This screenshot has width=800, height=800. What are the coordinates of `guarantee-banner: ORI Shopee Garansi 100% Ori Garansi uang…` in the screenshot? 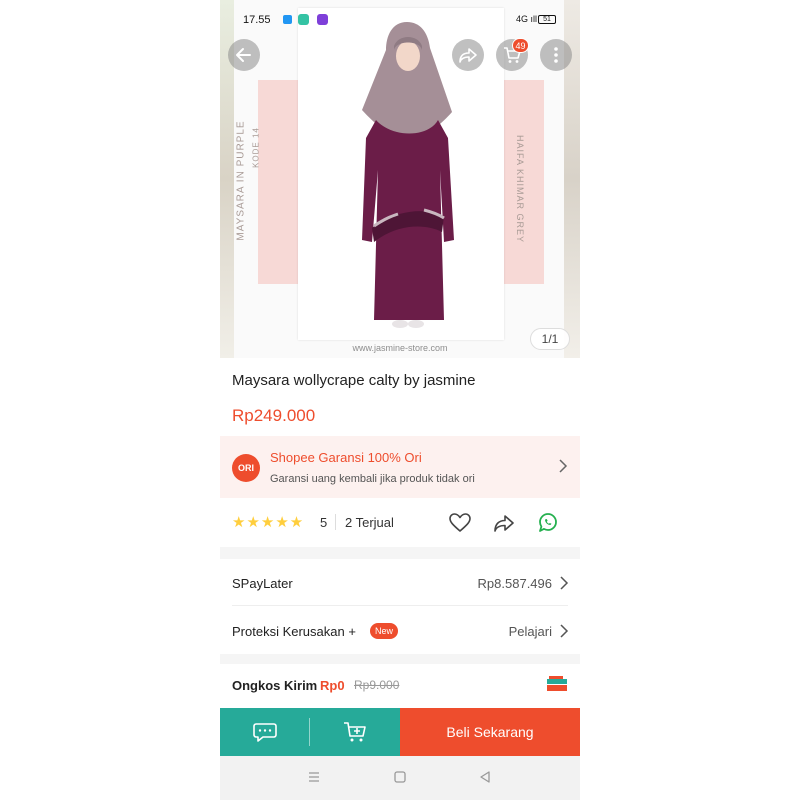 It's located at (400, 467).